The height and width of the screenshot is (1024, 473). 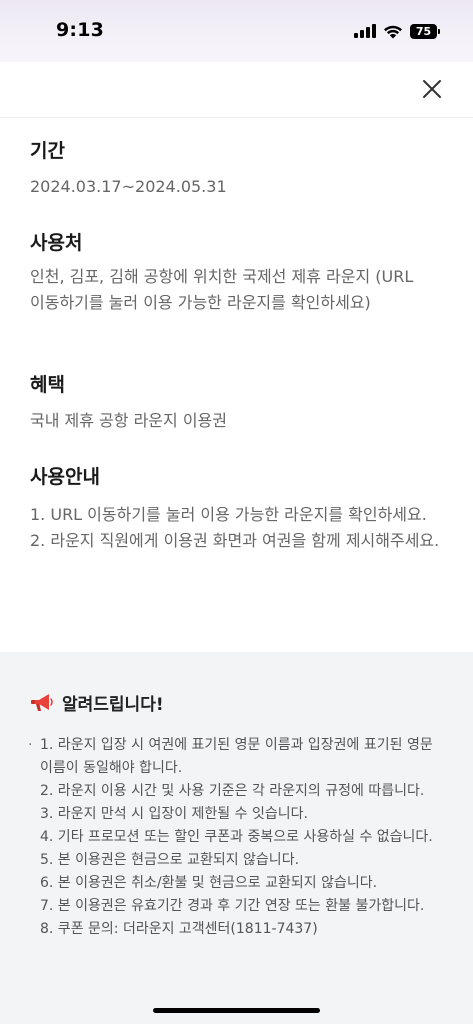 I want to click on benefit-value: 국내 제휴 공항 라운지 이용권, so click(x=128, y=420).